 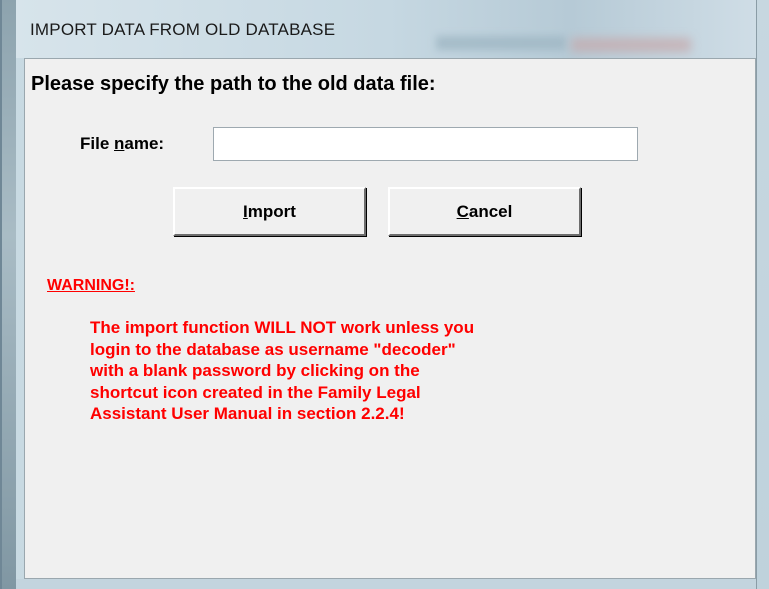 What do you see at coordinates (247, 413) in the screenshot?
I see `warning-line: Assistant User Manual in section 2.2.4!` at bounding box center [247, 413].